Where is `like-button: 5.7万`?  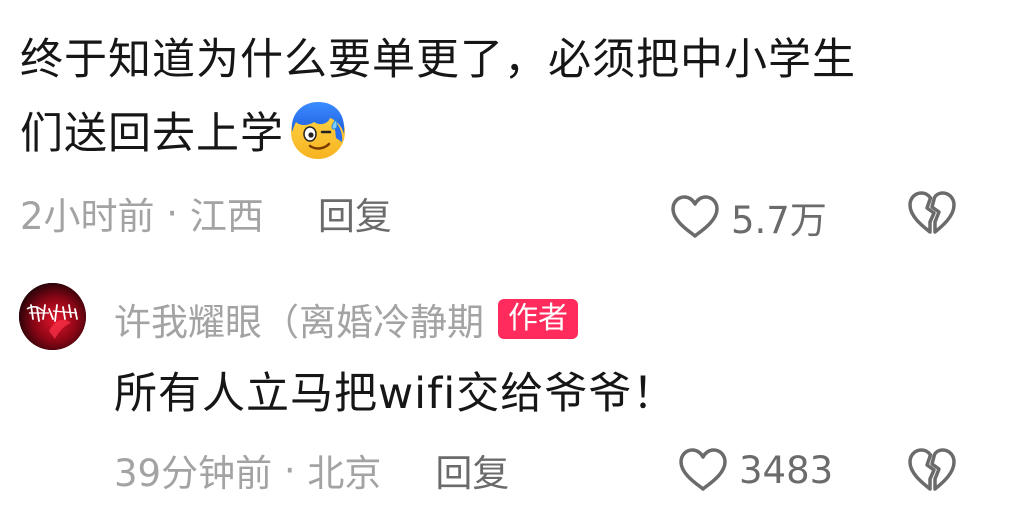 like-button: 5.7万 is located at coordinates (748, 217).